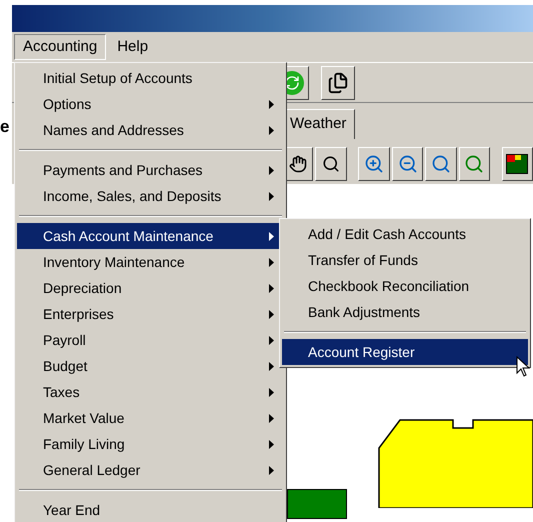 The height and width of the screenshot is (522, 533). I want to click on zoom-out-button, so click(408, 164).